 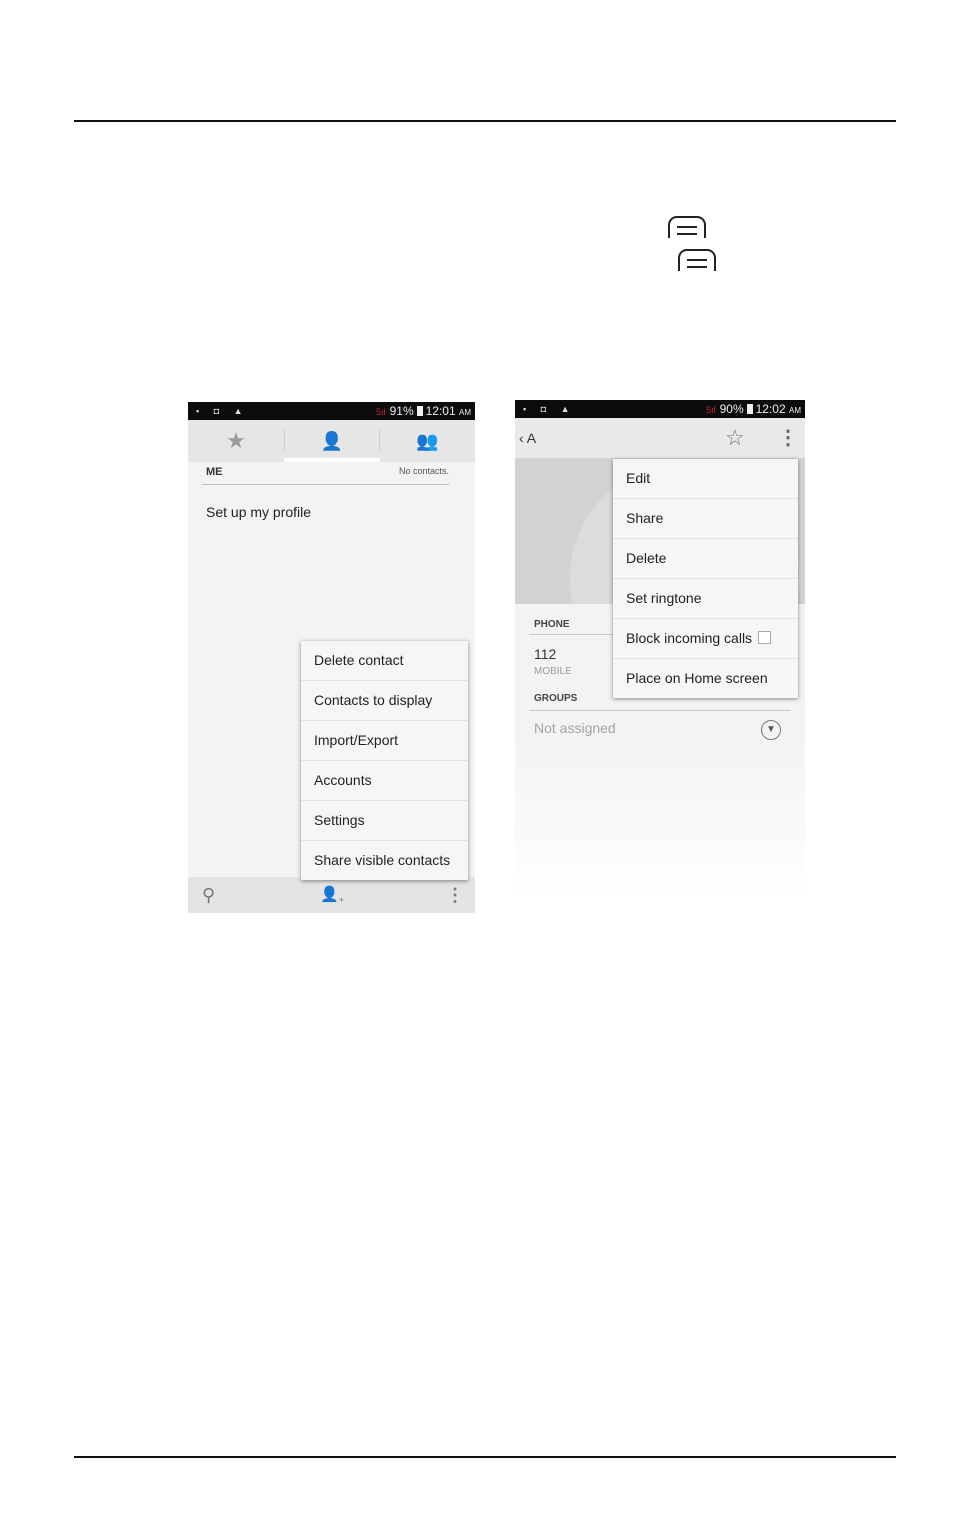 I want to click on menu-item-accounts: Accounts, so click(x=384, y=781).